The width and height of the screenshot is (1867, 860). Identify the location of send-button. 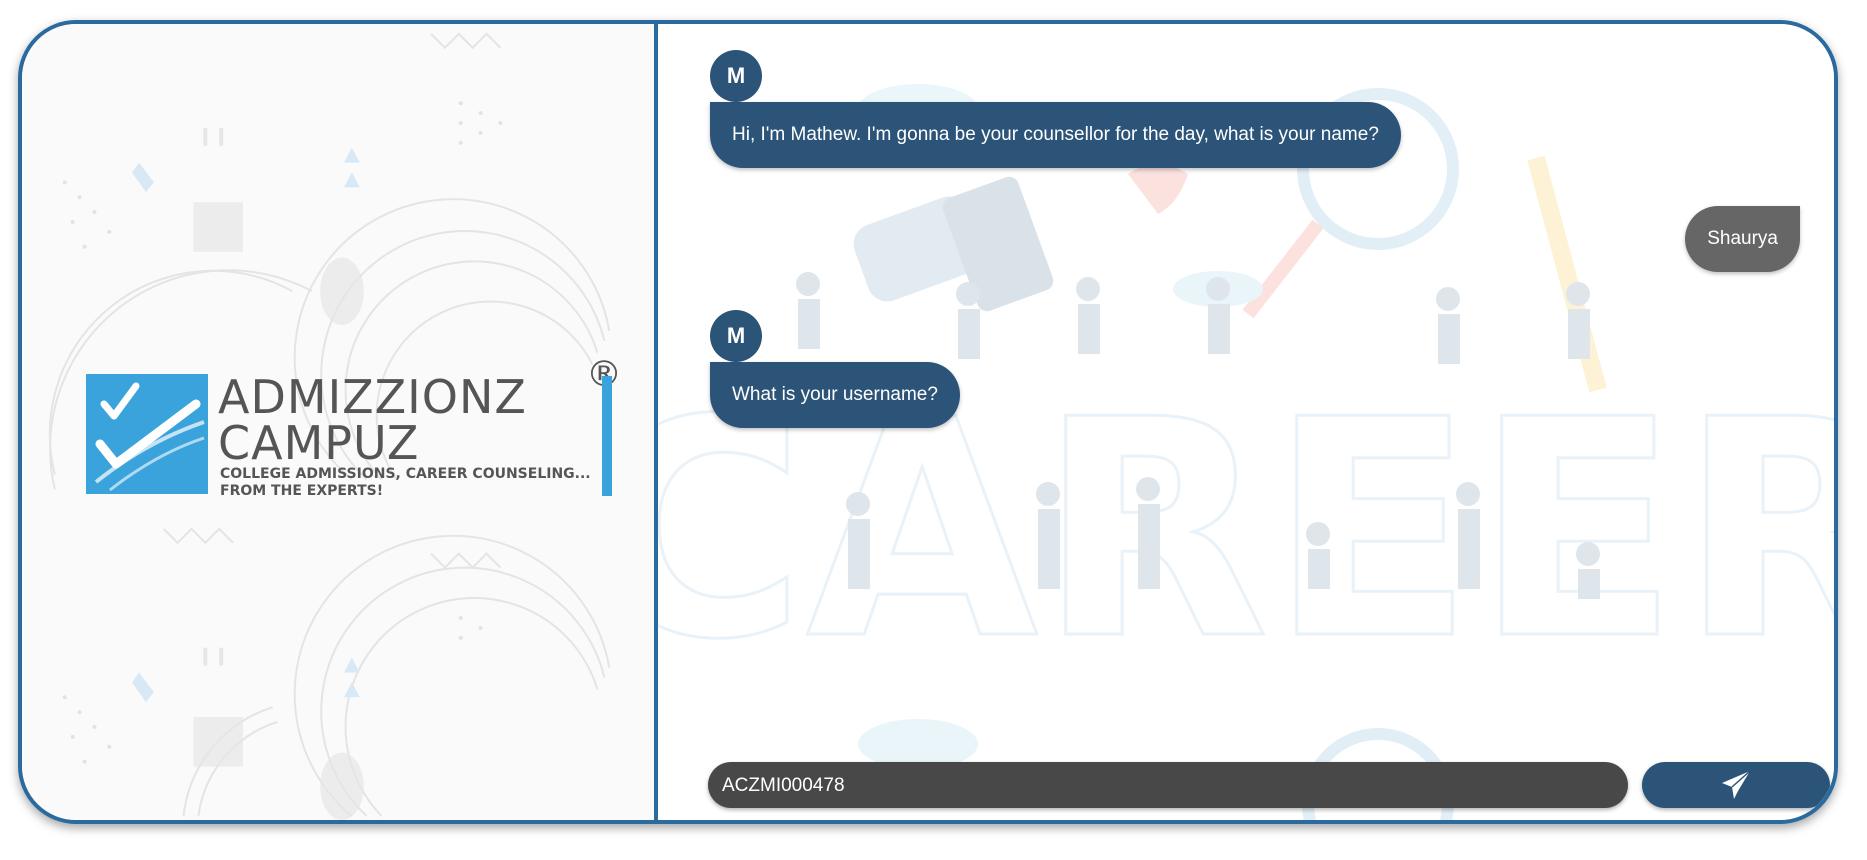
(1736, 785).